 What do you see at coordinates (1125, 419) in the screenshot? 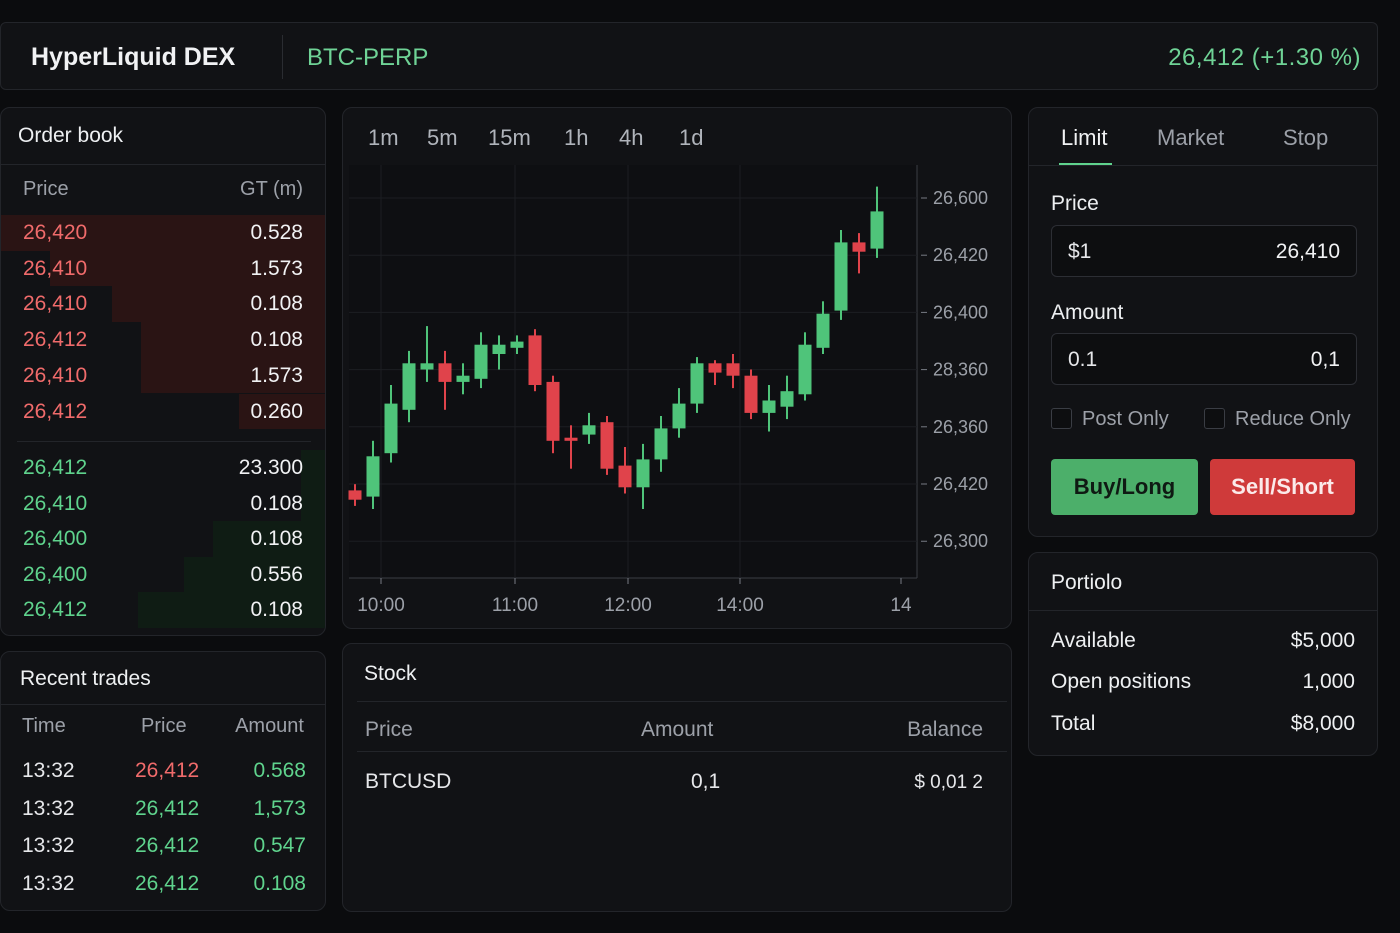
I see `post-only-label: Post Only` at bounding box center [1125, 419].